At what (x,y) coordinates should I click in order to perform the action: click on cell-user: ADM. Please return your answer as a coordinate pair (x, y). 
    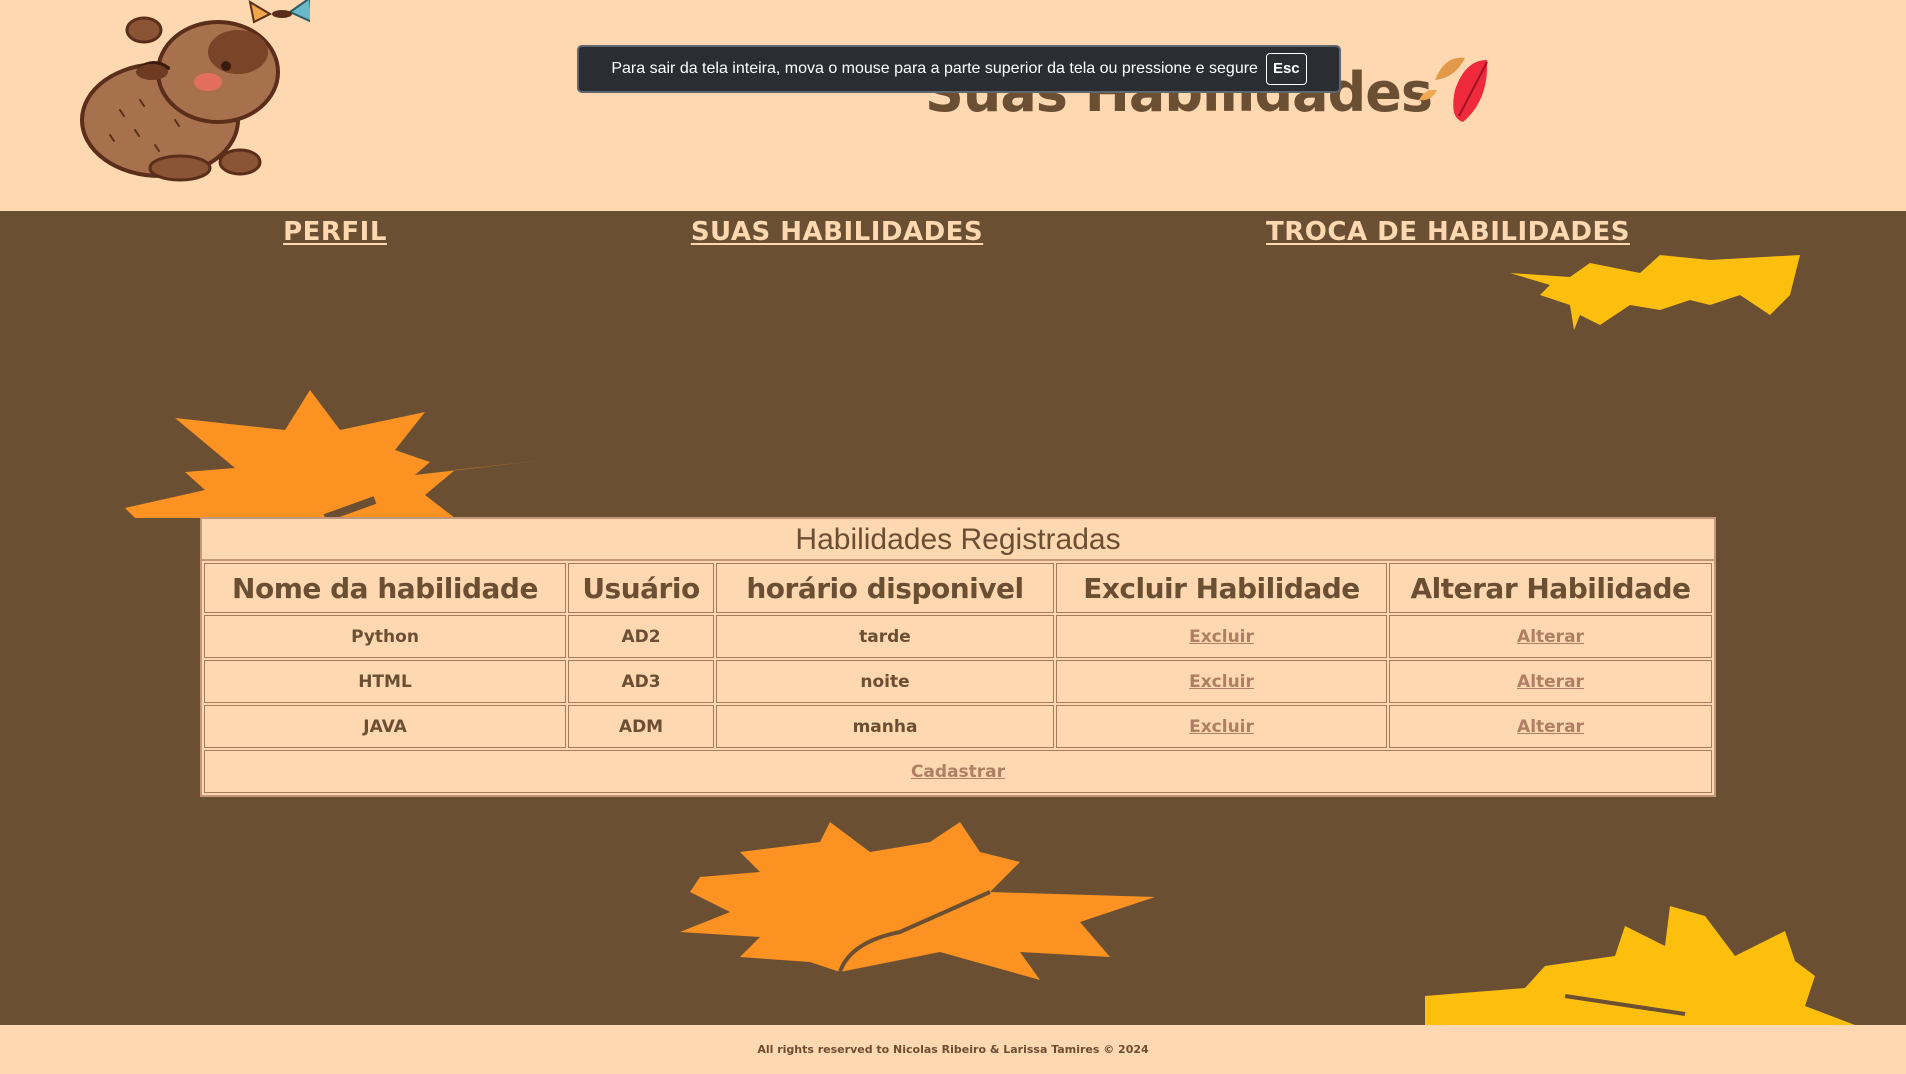
    Looking at the image, I should click on (641, 726).